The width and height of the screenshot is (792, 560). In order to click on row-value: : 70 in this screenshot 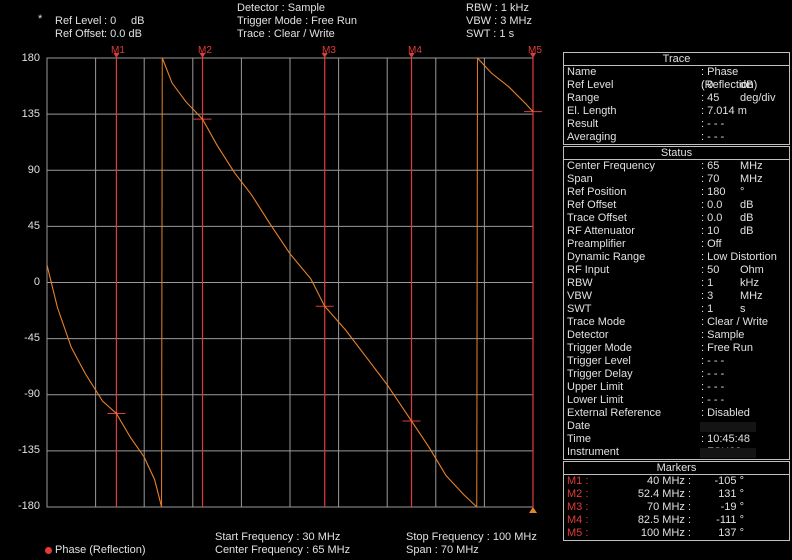, I will do `click(710, 179)`.